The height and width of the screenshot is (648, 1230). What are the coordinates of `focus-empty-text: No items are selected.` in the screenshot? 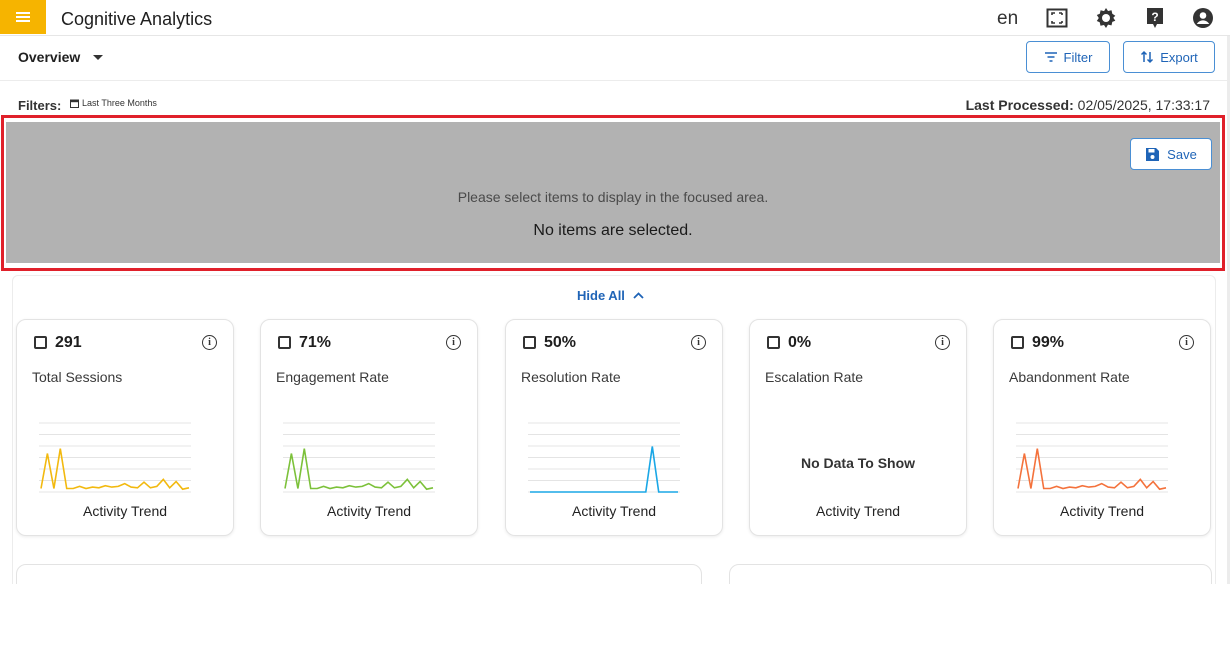 It's located at (613, 230).